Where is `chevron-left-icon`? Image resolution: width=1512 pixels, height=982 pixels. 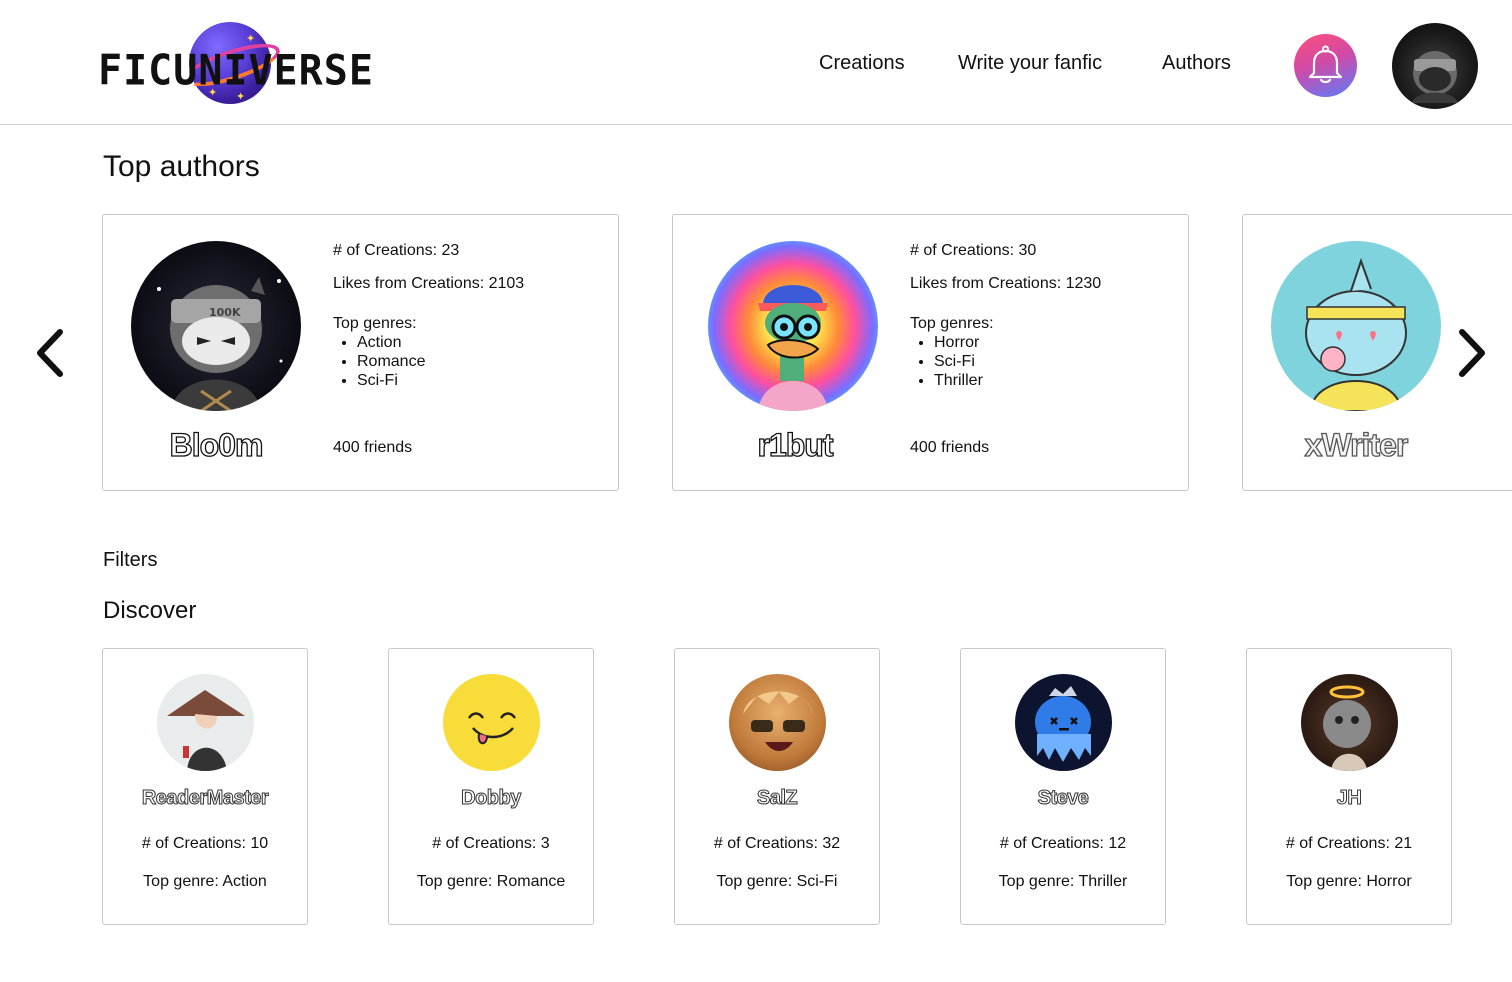 chevron-left-icon is located at coordinates (50, 353).